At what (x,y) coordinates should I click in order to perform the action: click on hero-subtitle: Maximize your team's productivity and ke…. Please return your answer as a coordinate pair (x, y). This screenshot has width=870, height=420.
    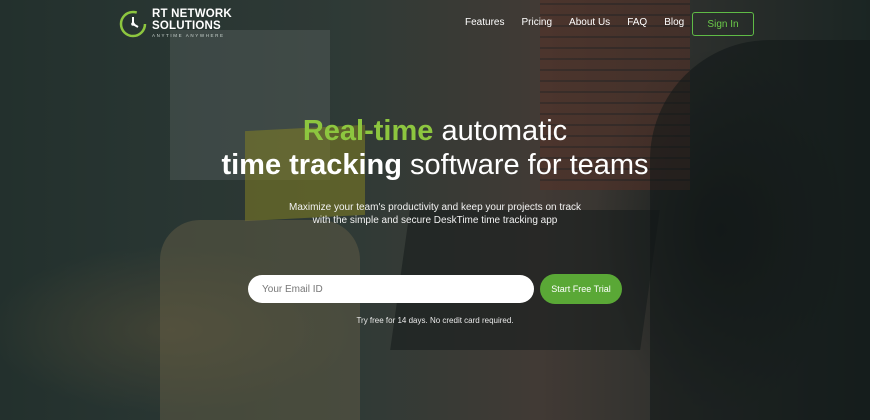
    Looking at the image, I should click on (435, 214).